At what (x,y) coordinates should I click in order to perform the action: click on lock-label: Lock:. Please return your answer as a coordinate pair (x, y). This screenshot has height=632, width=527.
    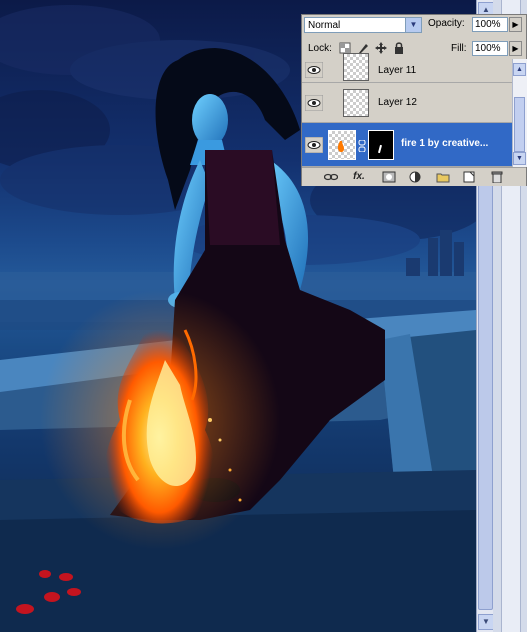
    Looking at the image, I should click on (320, 48).